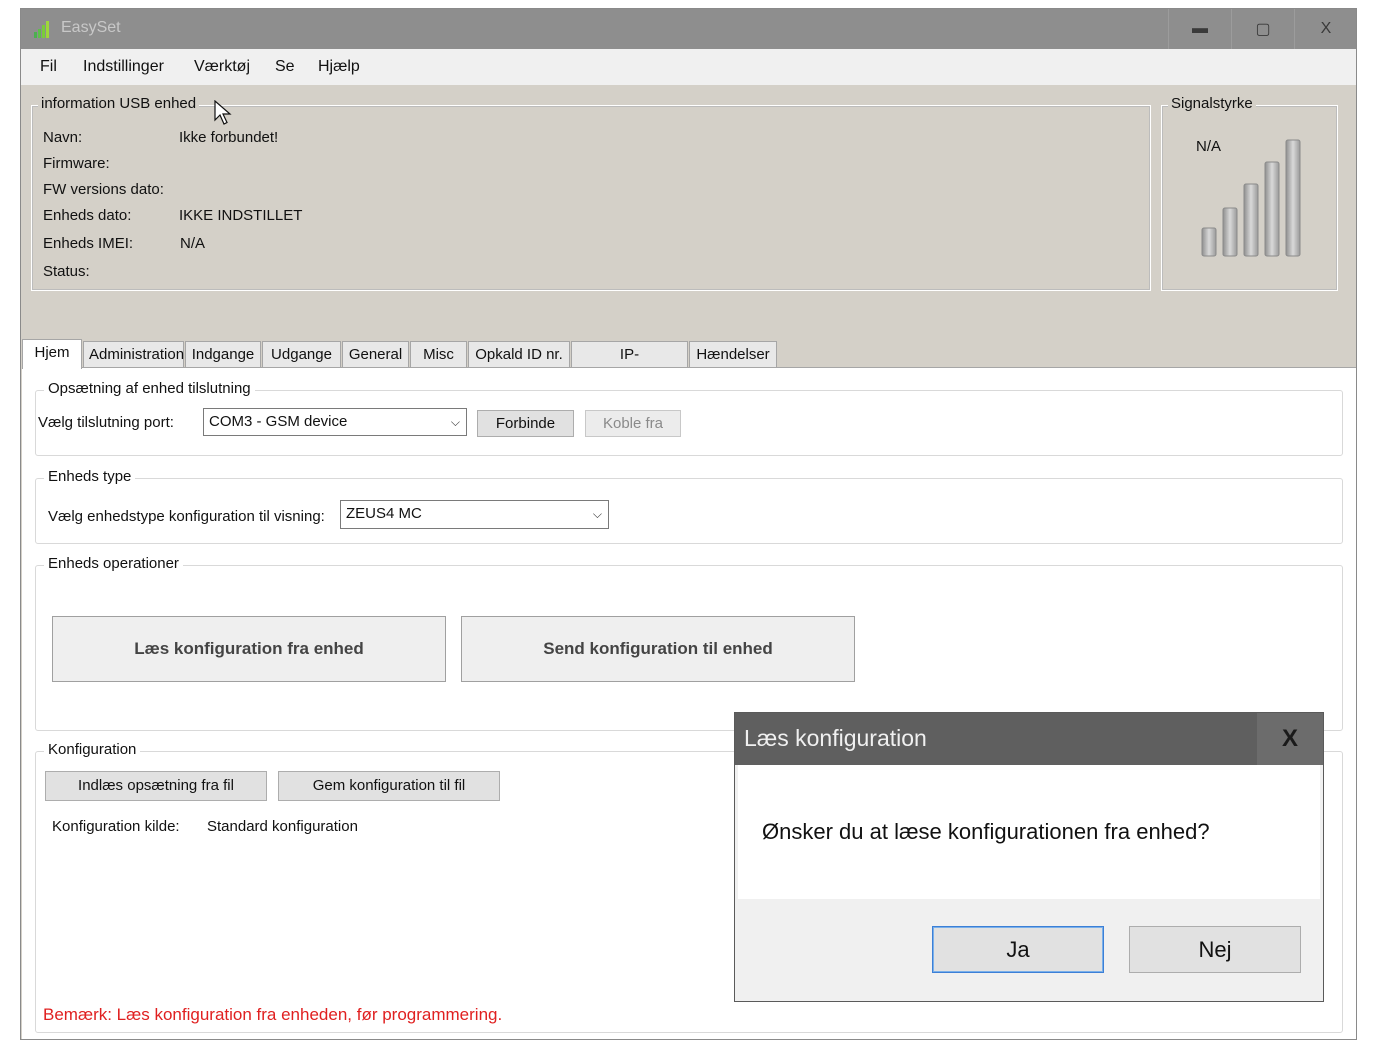 The width and height of the screenshot is (1374, 1046). I want to click on mouse-cursor-icon, so click(223, 112).